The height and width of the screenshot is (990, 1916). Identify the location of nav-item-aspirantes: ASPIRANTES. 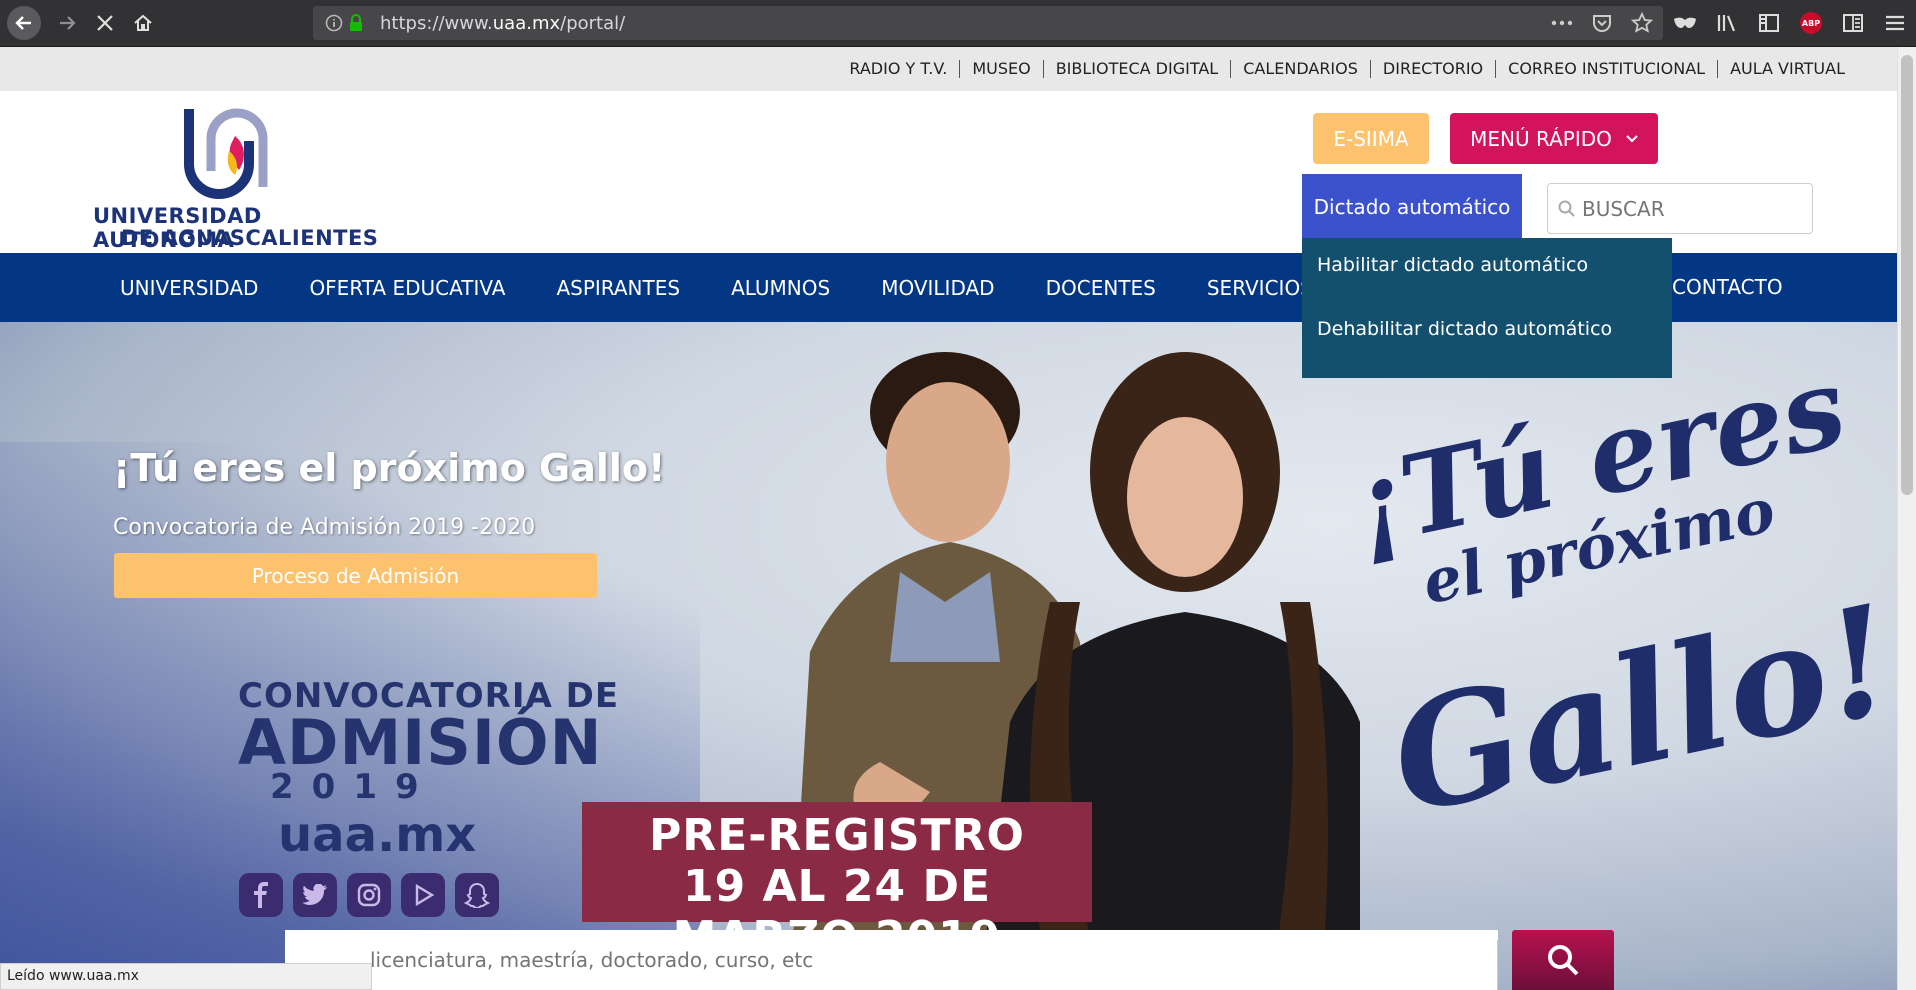
(618, 288).